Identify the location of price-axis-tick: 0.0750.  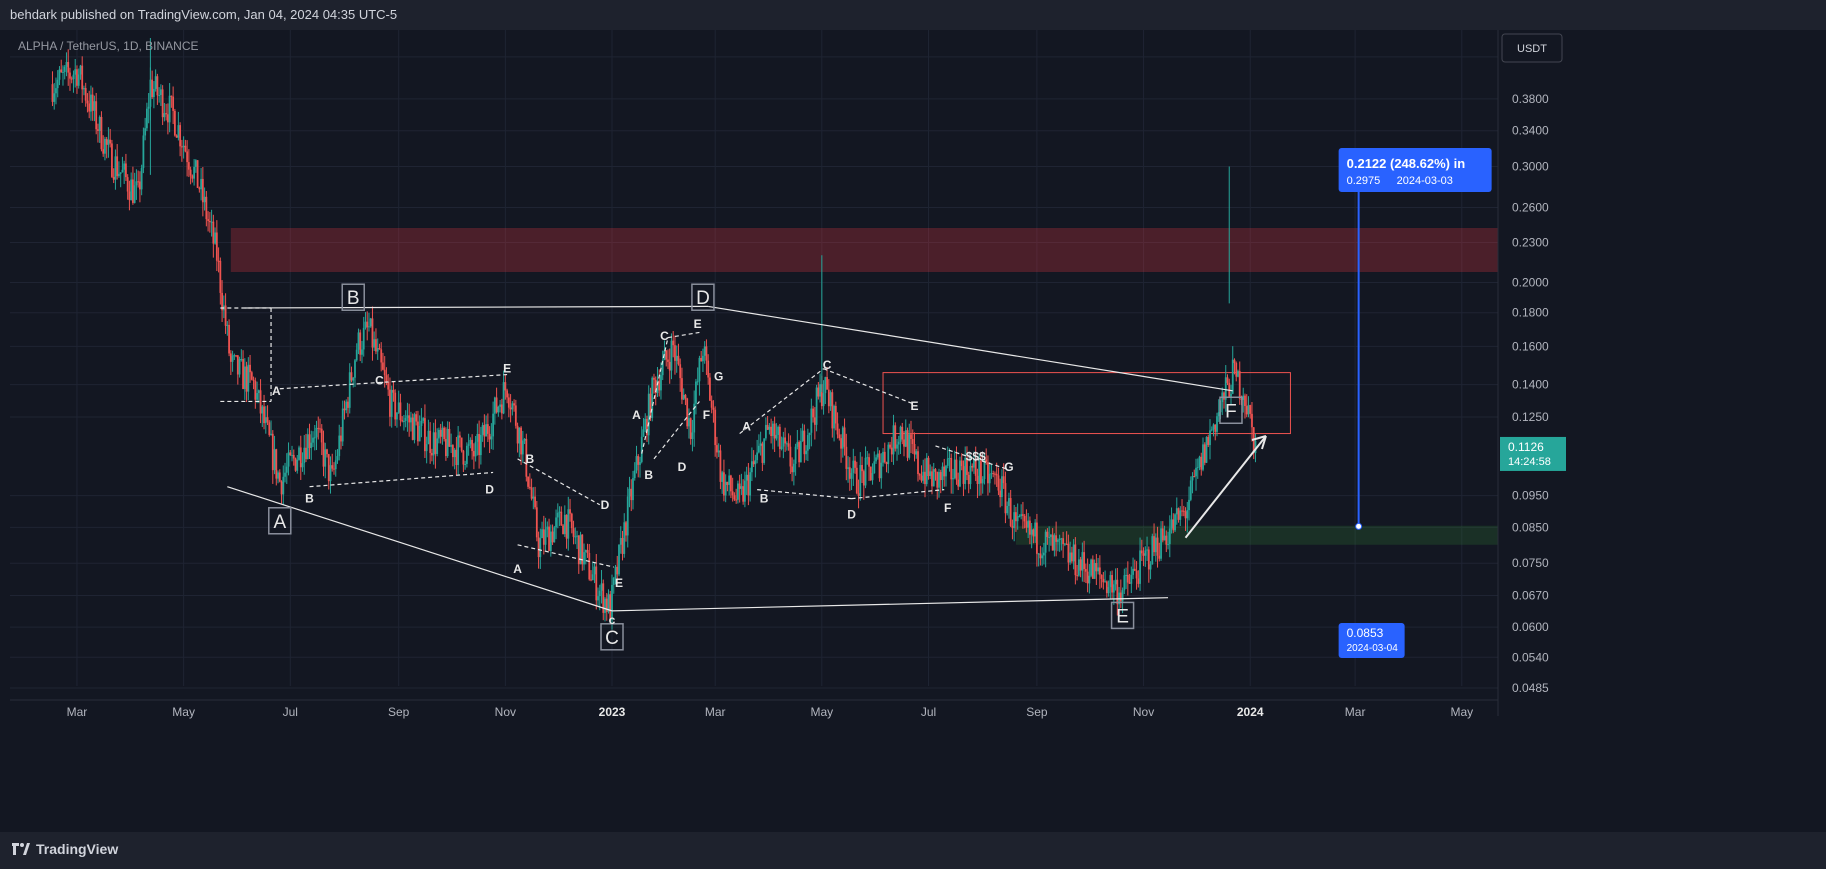
(1530, 563).